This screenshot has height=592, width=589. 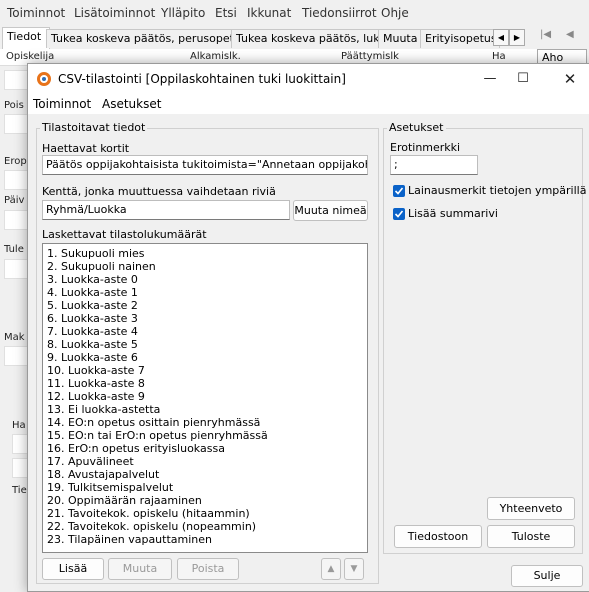 What do you see at coordinates (434, 165) in the screenshot?
I see `erotinmerkki-field: ;` at bounding box center [434, 165].